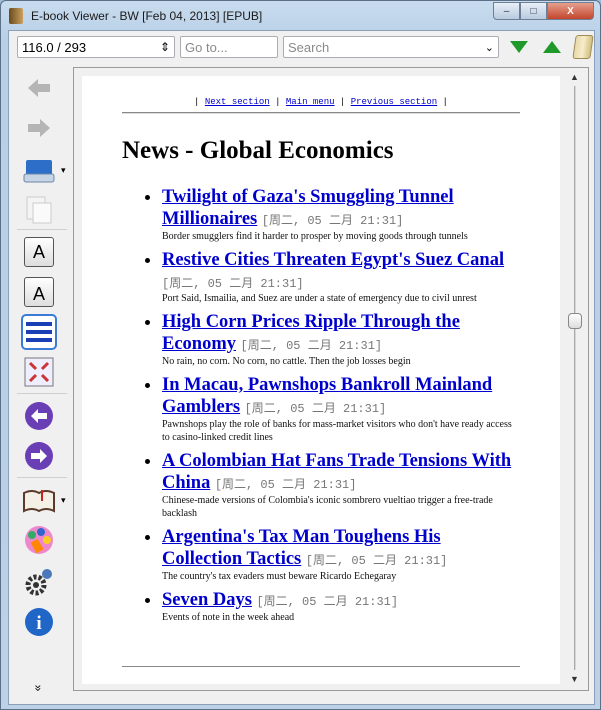 This screenshot has width=601, height=710. Describe the element at coordinates (574, 679) in the screenshot. I see `scroll-down-icon: ▼` at that location.